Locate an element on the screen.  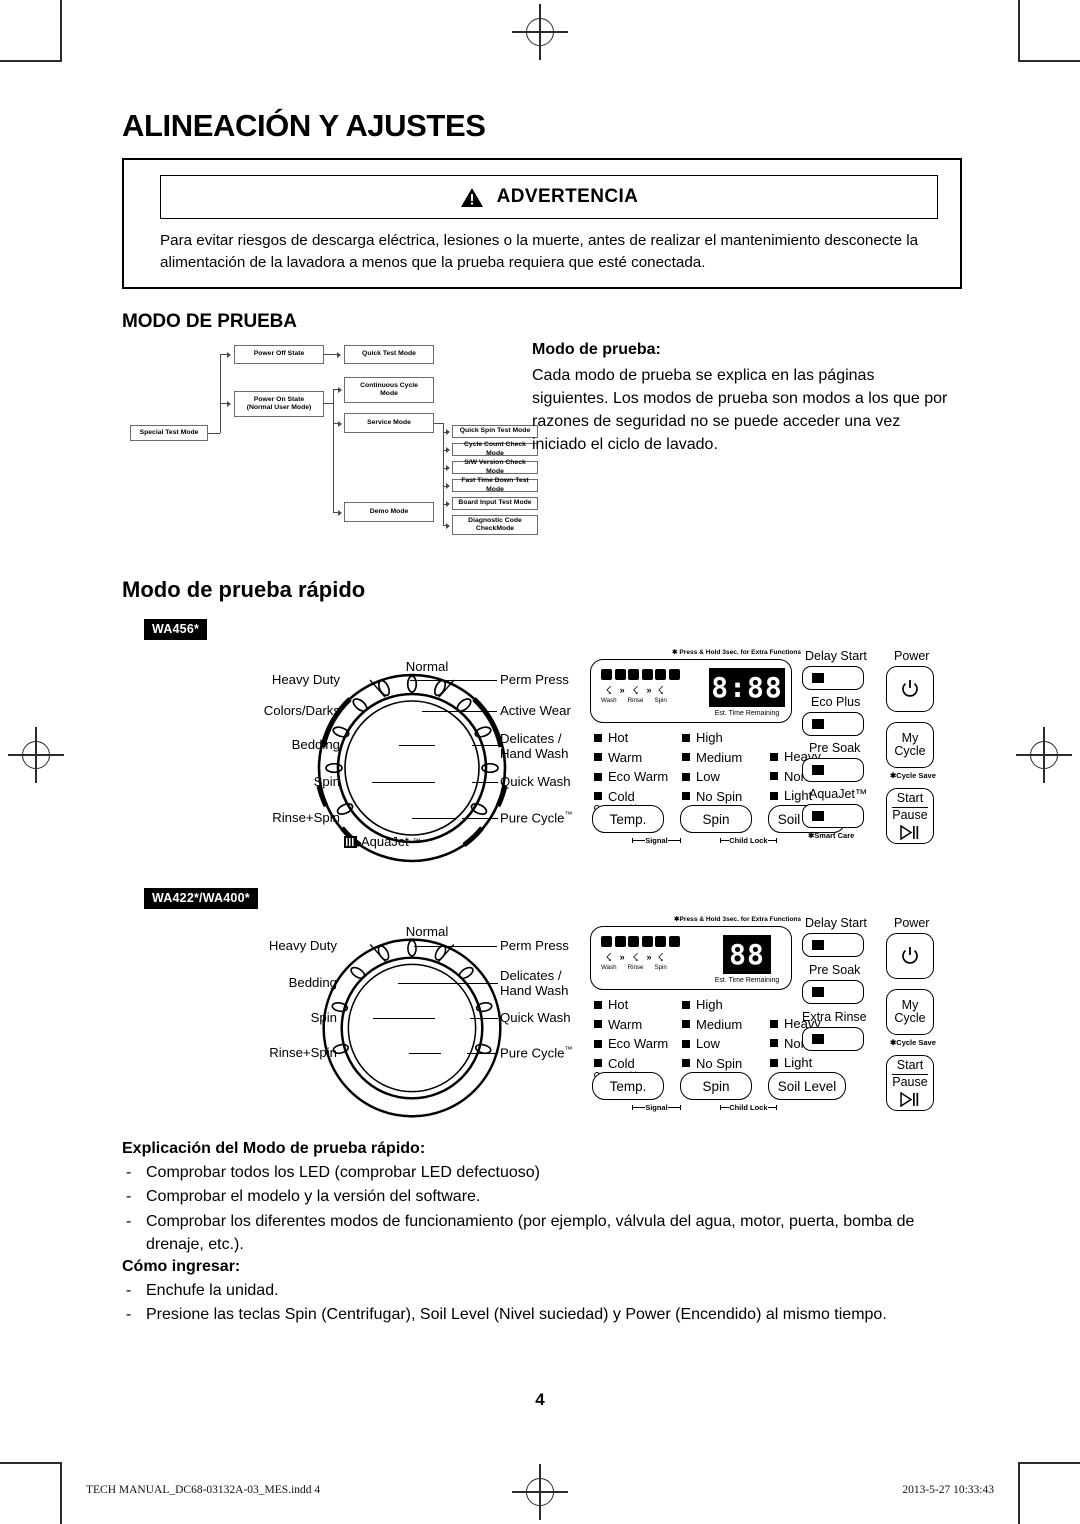
flow-node-cycle-count-check-mode: Cycle Count Check Mode is located at coordinates (495, 449).